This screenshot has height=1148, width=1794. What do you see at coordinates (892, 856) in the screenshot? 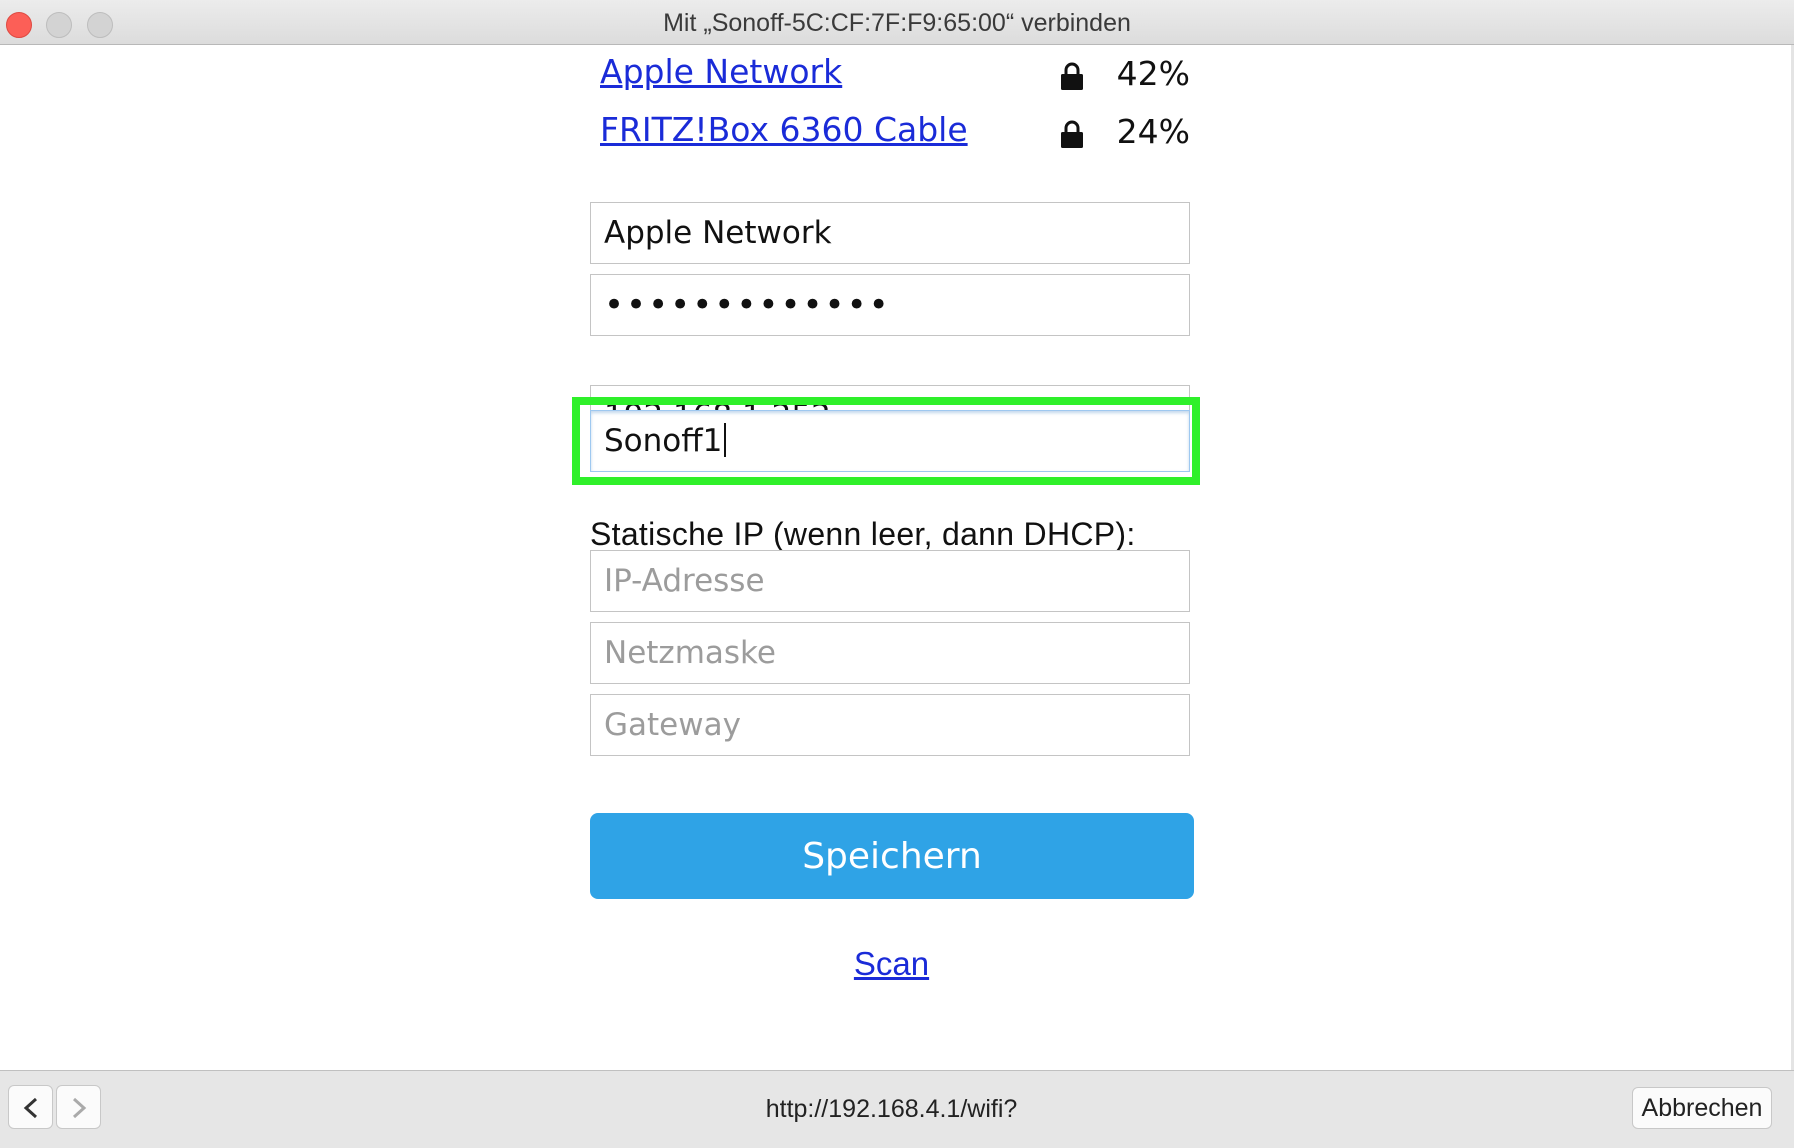
I see `save-button: Speichern` at bounding box center [892, 856].